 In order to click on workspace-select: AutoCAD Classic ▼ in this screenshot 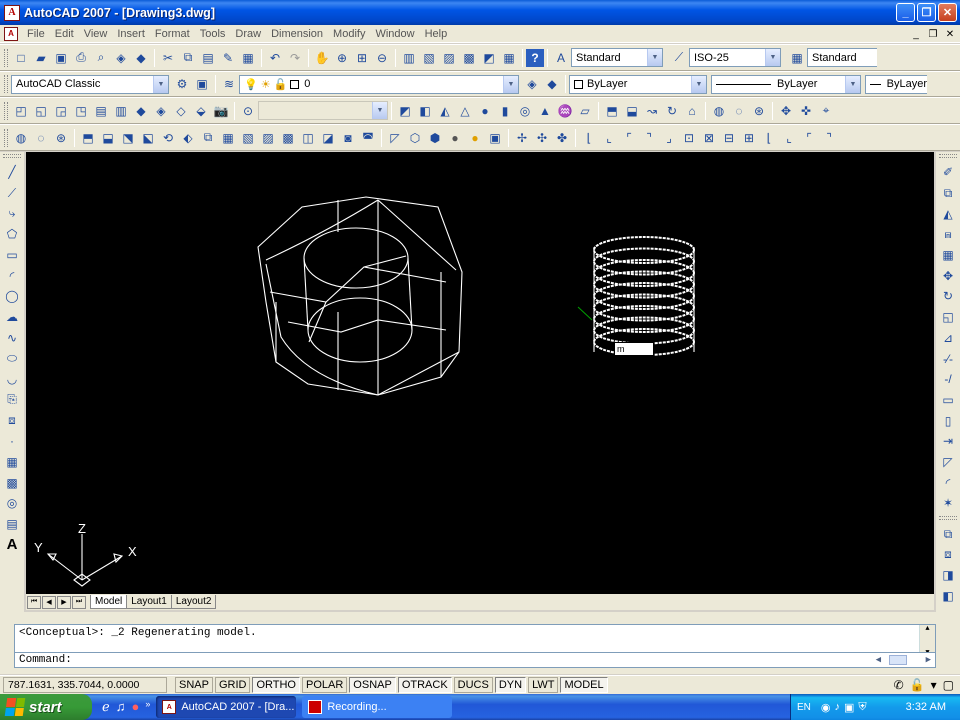, I will do `click(90, 84)`.